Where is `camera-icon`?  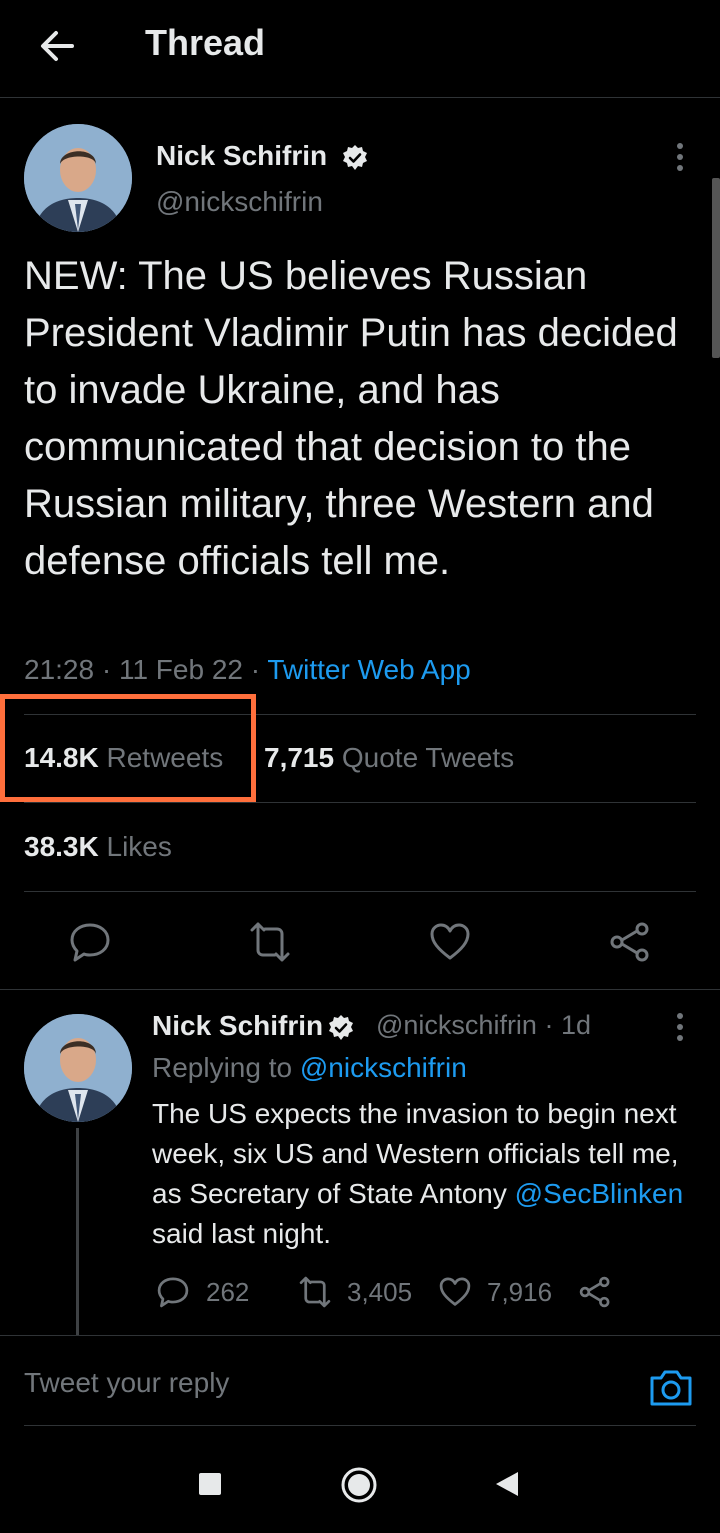 camera-icon is located at coordinates (671, 1387).